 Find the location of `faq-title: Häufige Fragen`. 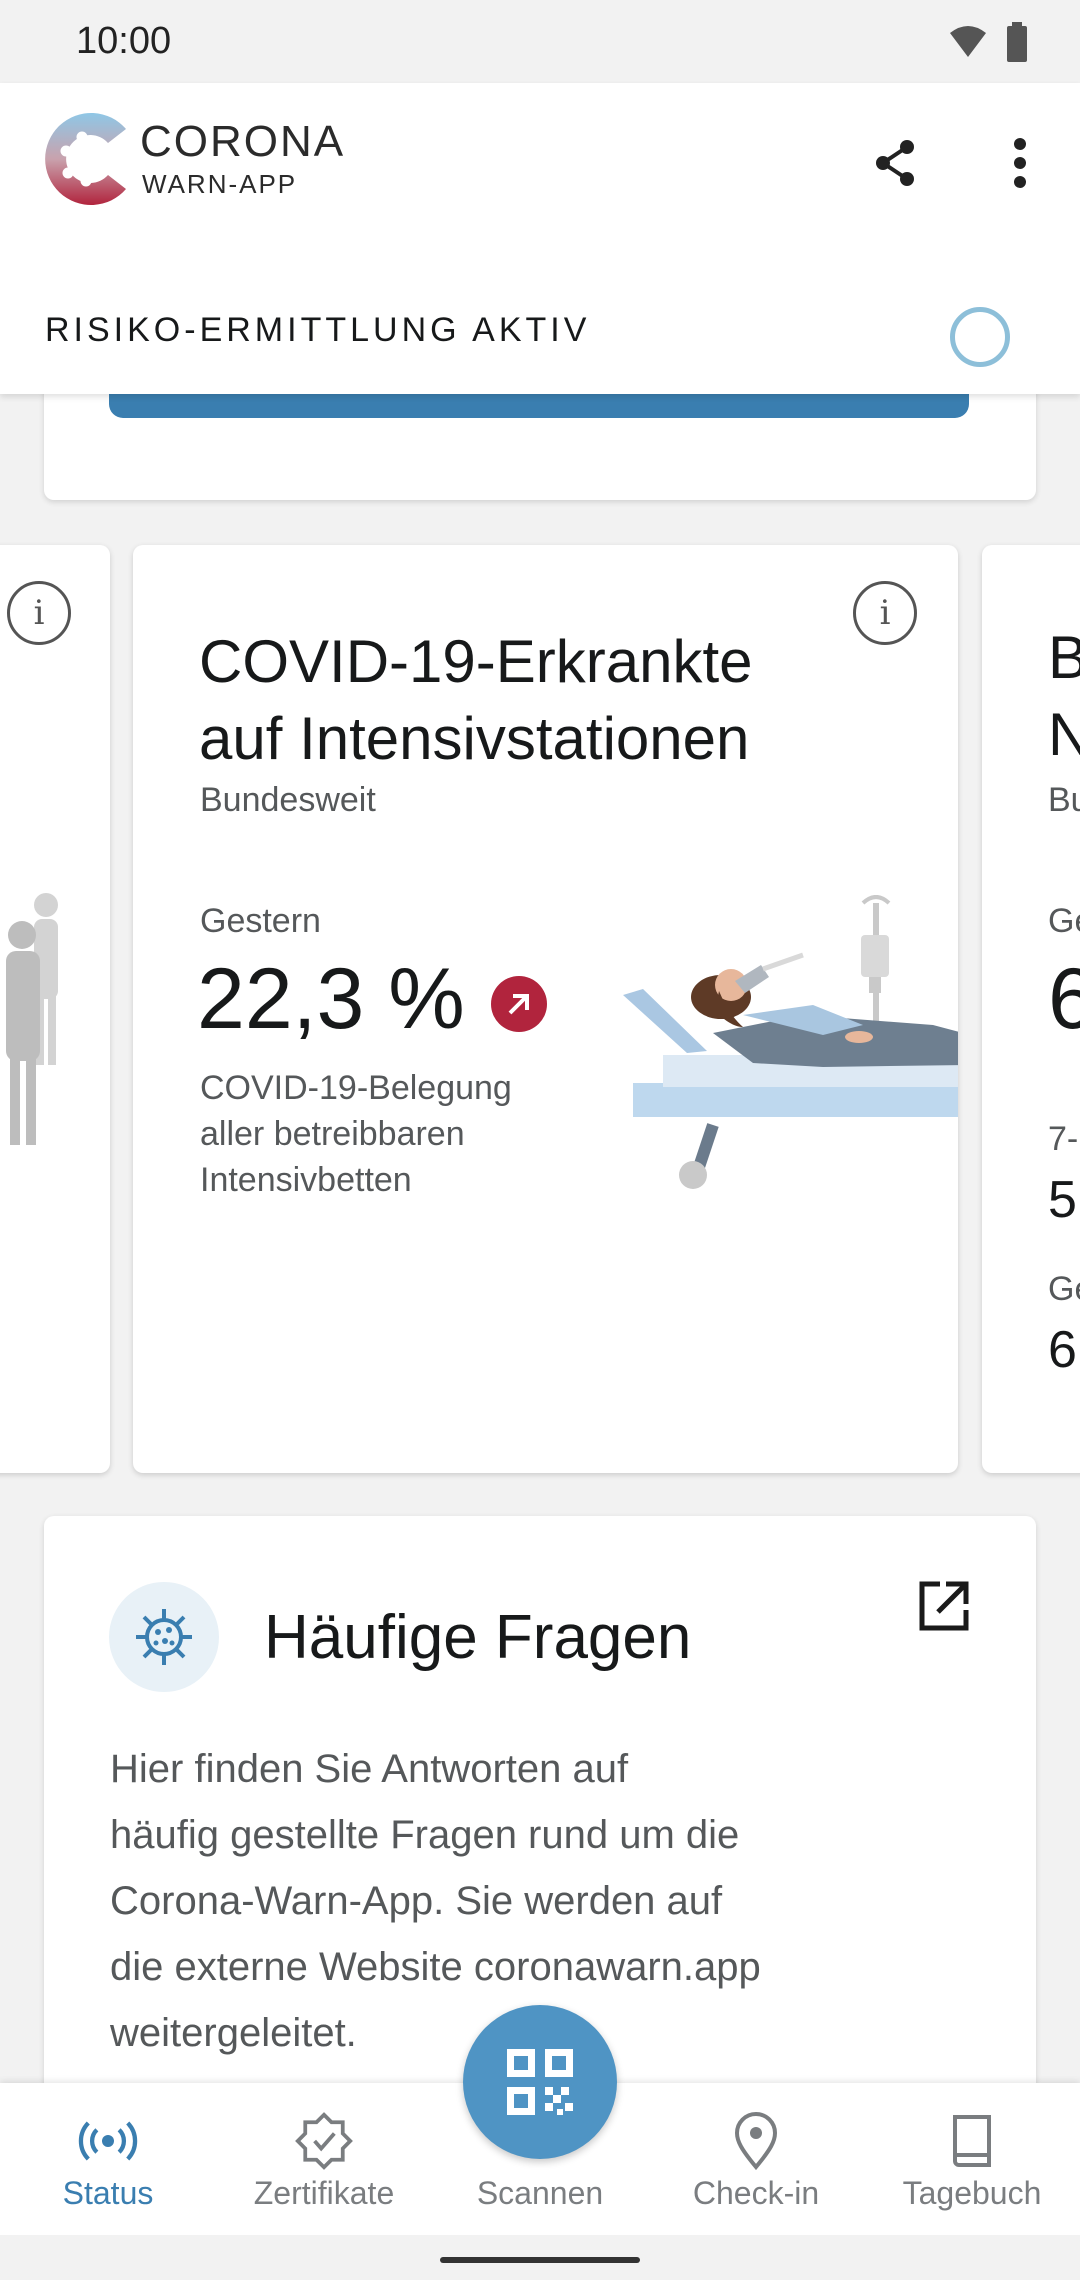

faq-title: Häufige Fragen is located at coordinates (478, 1637).